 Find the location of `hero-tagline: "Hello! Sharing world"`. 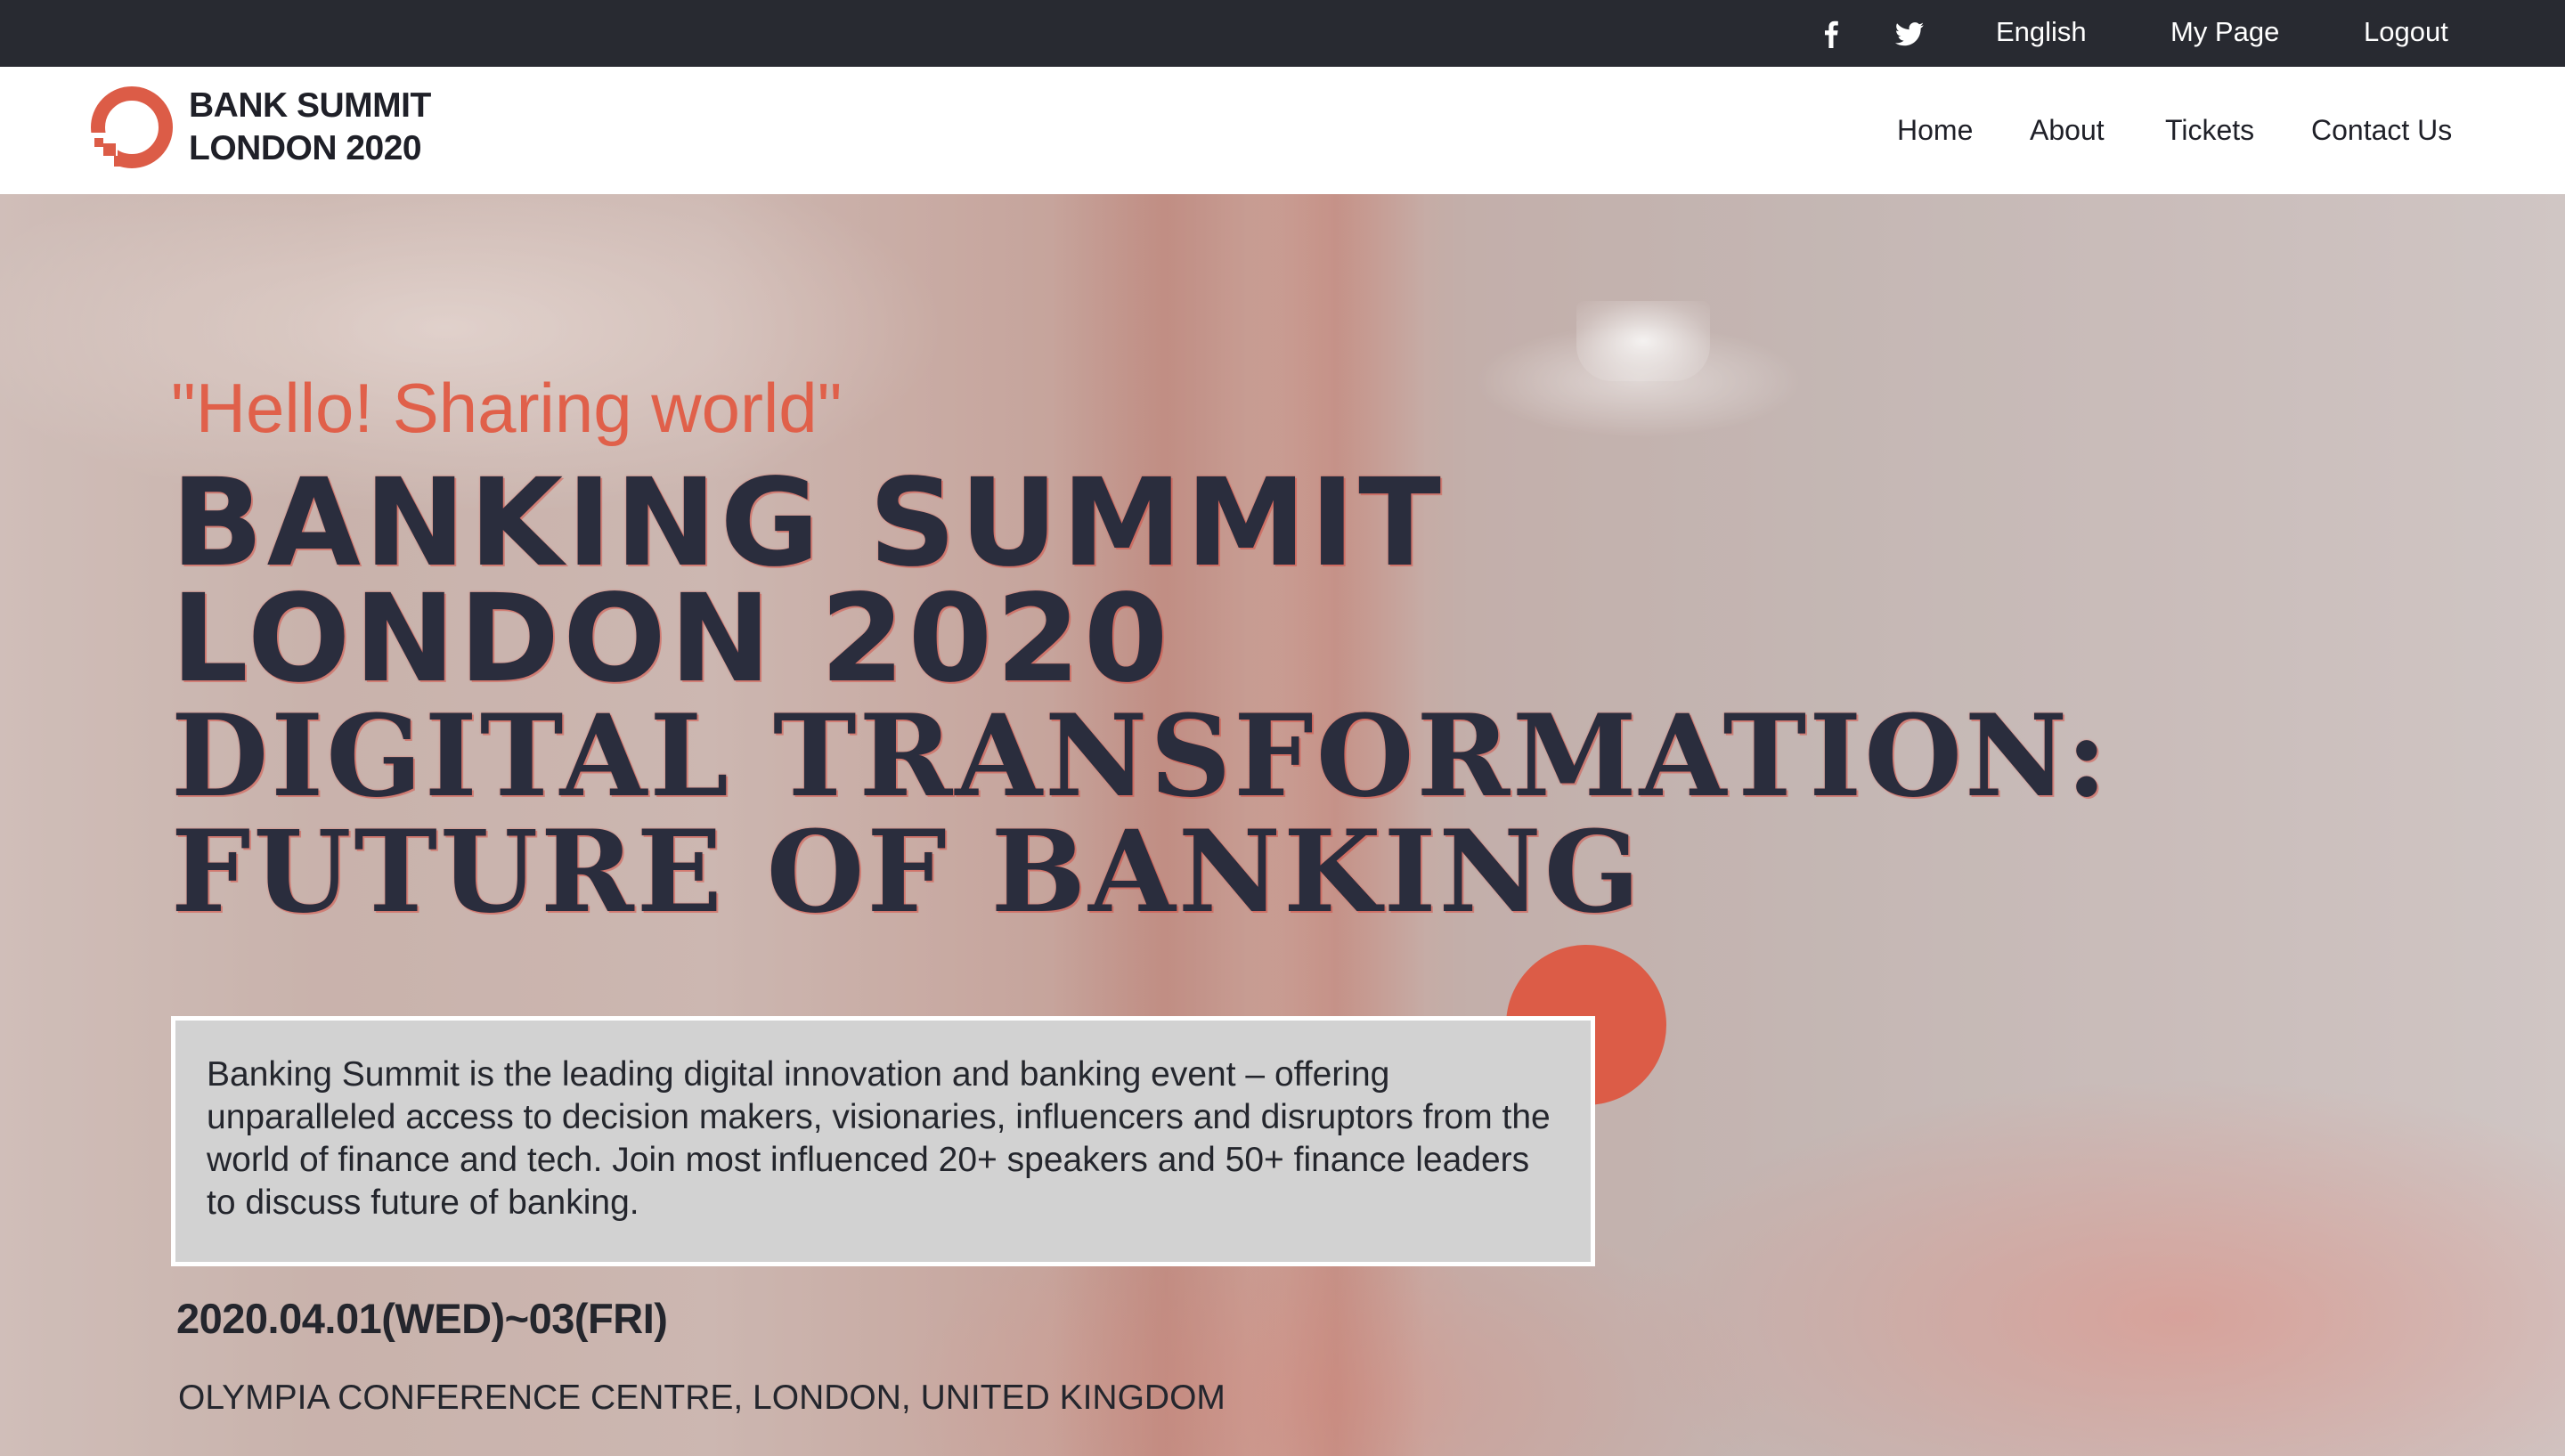

hero-tagline: "Hello! Sharing world" is located at coordinates (507, 408).